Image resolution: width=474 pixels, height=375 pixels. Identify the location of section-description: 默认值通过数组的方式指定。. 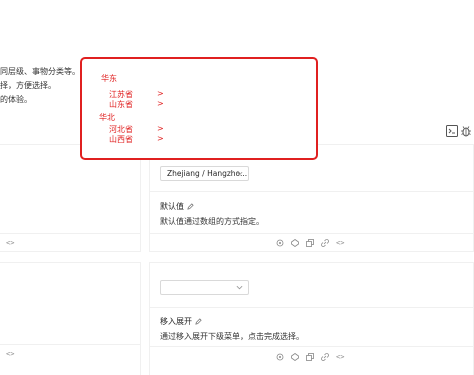
(212, 221).